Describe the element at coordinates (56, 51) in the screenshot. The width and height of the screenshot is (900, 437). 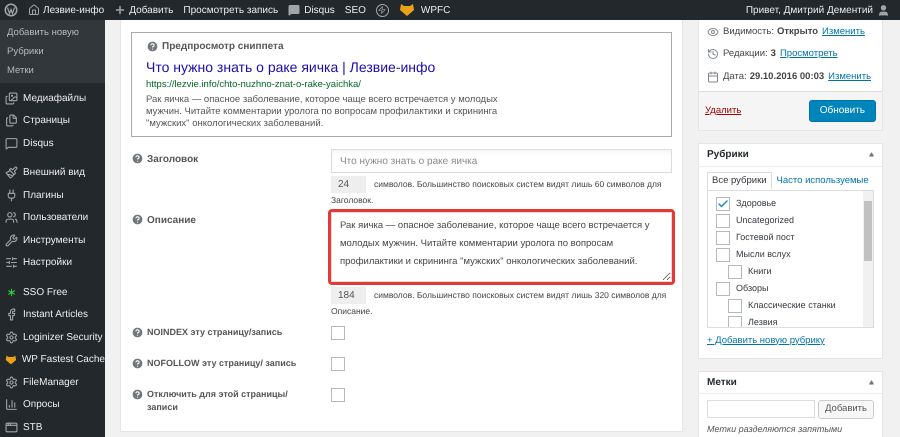
I see `submenu-item: Рубрики` at that location.